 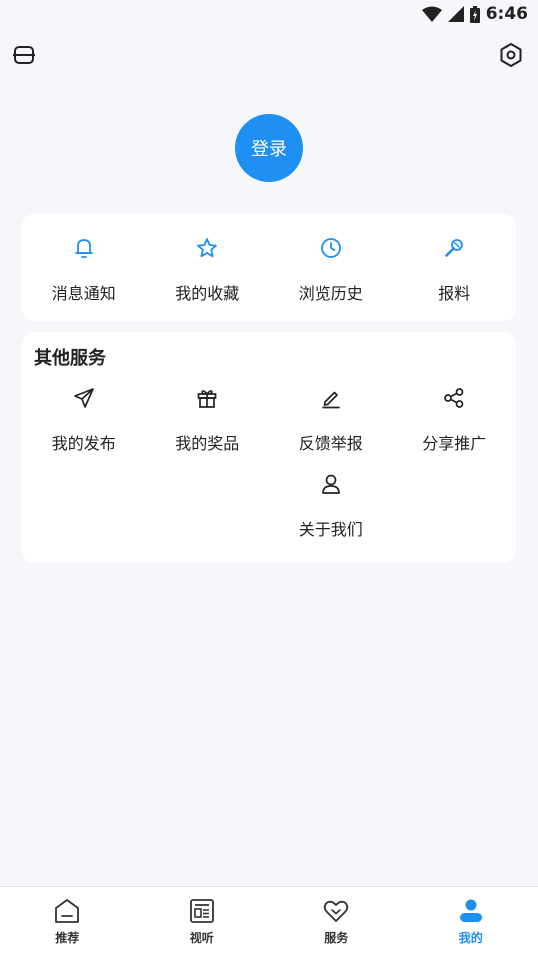 What do you see at coordinates (471, 937) in the screenshot?
I see `nav-item-label: 我的` at bounding box center [471, 937].